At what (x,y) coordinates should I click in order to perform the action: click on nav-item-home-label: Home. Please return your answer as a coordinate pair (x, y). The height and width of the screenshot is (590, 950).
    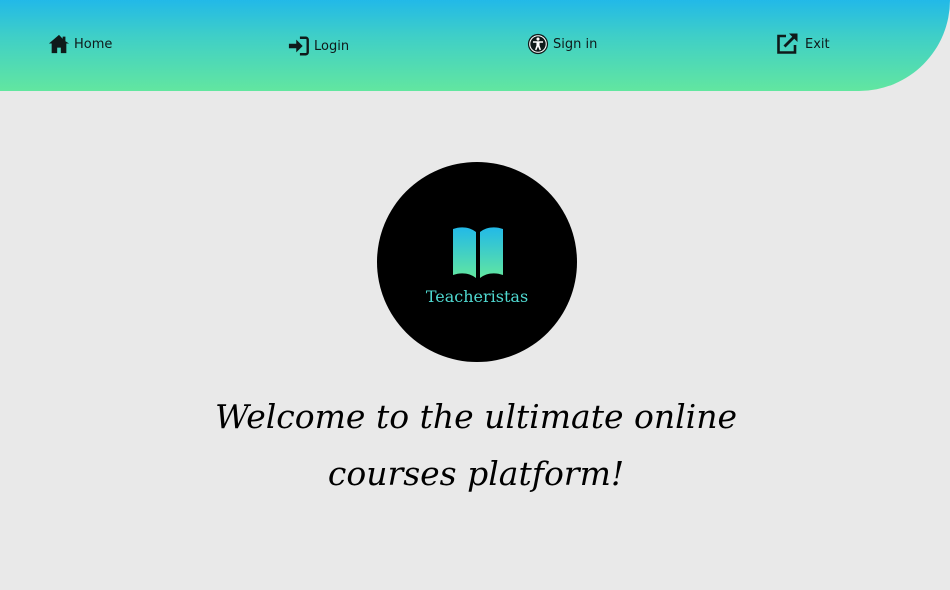
    Looking at the image, I should click on (93, 44).